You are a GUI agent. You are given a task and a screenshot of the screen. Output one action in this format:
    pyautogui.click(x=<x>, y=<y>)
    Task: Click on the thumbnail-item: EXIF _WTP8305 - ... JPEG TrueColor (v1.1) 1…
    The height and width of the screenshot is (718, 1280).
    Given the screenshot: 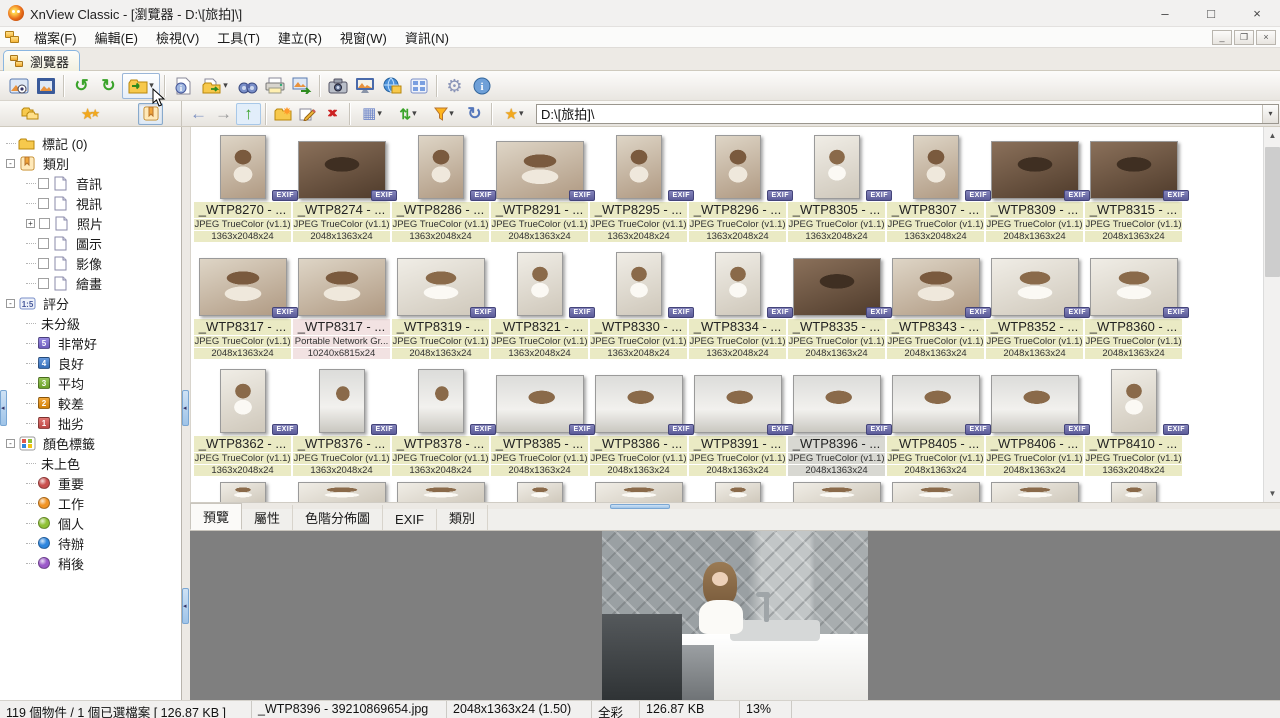 What is the action you would take?
    pyautogui.click(x=839, y=189)
    